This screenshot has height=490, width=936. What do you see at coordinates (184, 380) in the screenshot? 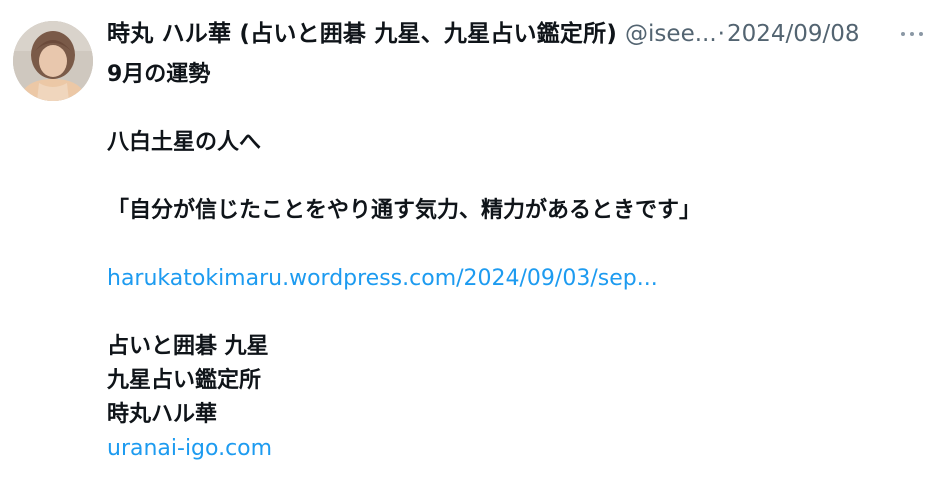
I see `post-line: 九星占い鑑定所` at bounding box center [184, 380].